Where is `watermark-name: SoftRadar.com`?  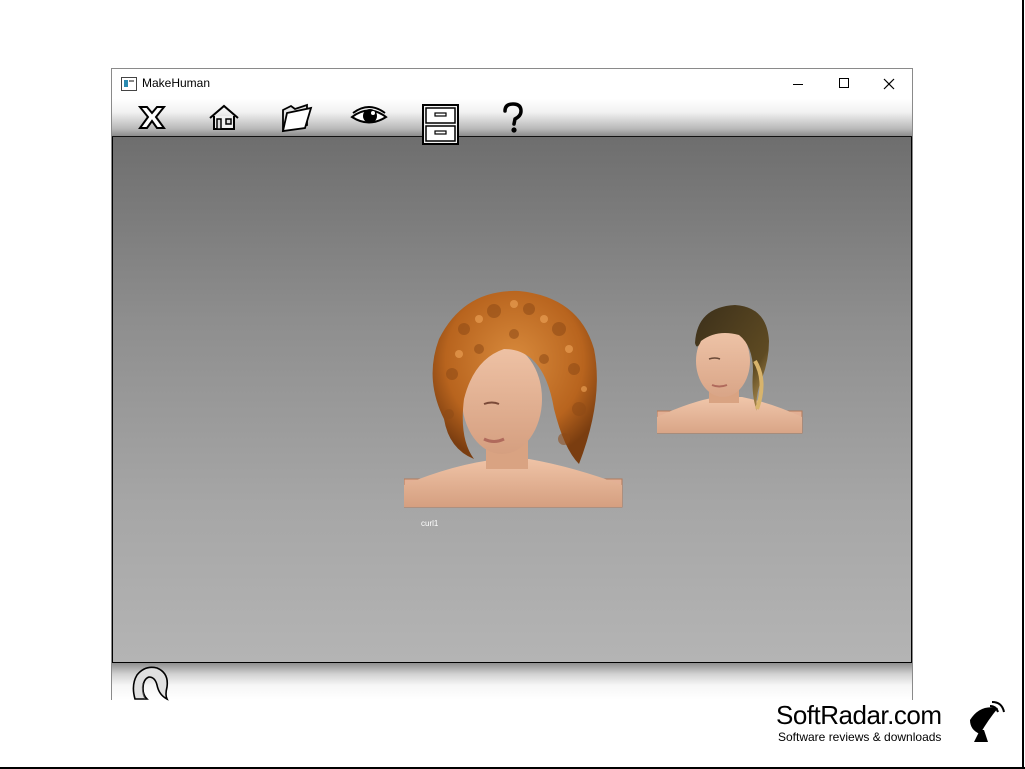 watermark-name: SoftRadar.com is located at coordinates (859, 715).